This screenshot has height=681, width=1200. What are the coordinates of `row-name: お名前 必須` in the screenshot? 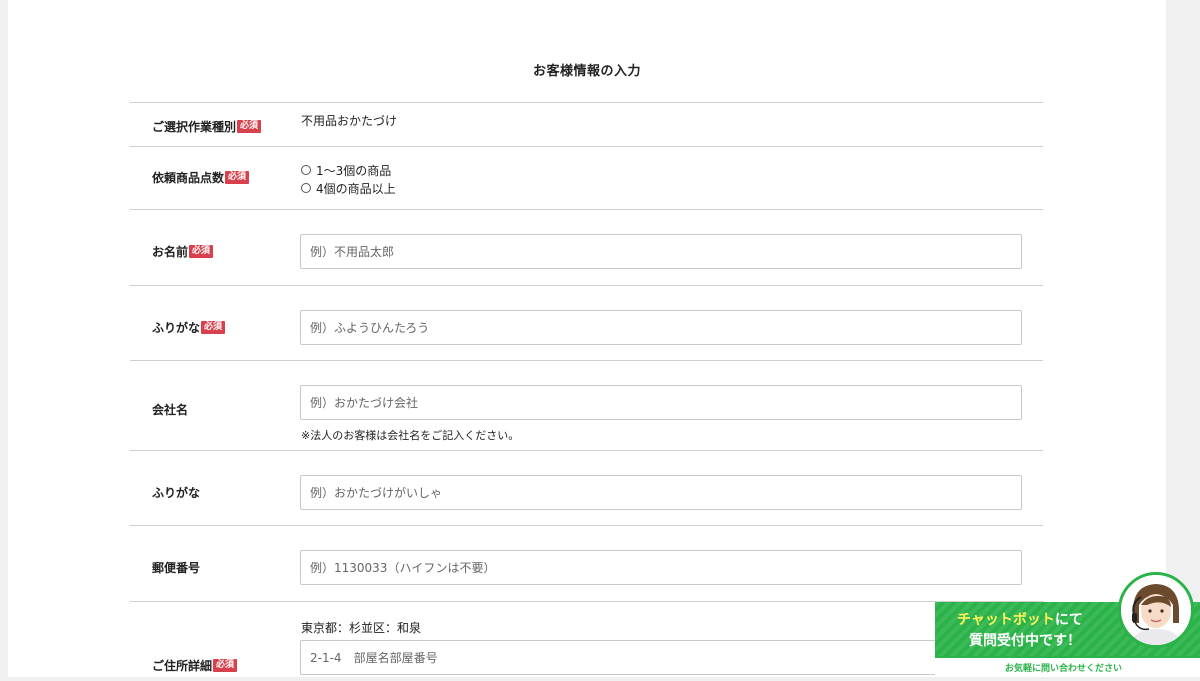 It's located at (586, 247).